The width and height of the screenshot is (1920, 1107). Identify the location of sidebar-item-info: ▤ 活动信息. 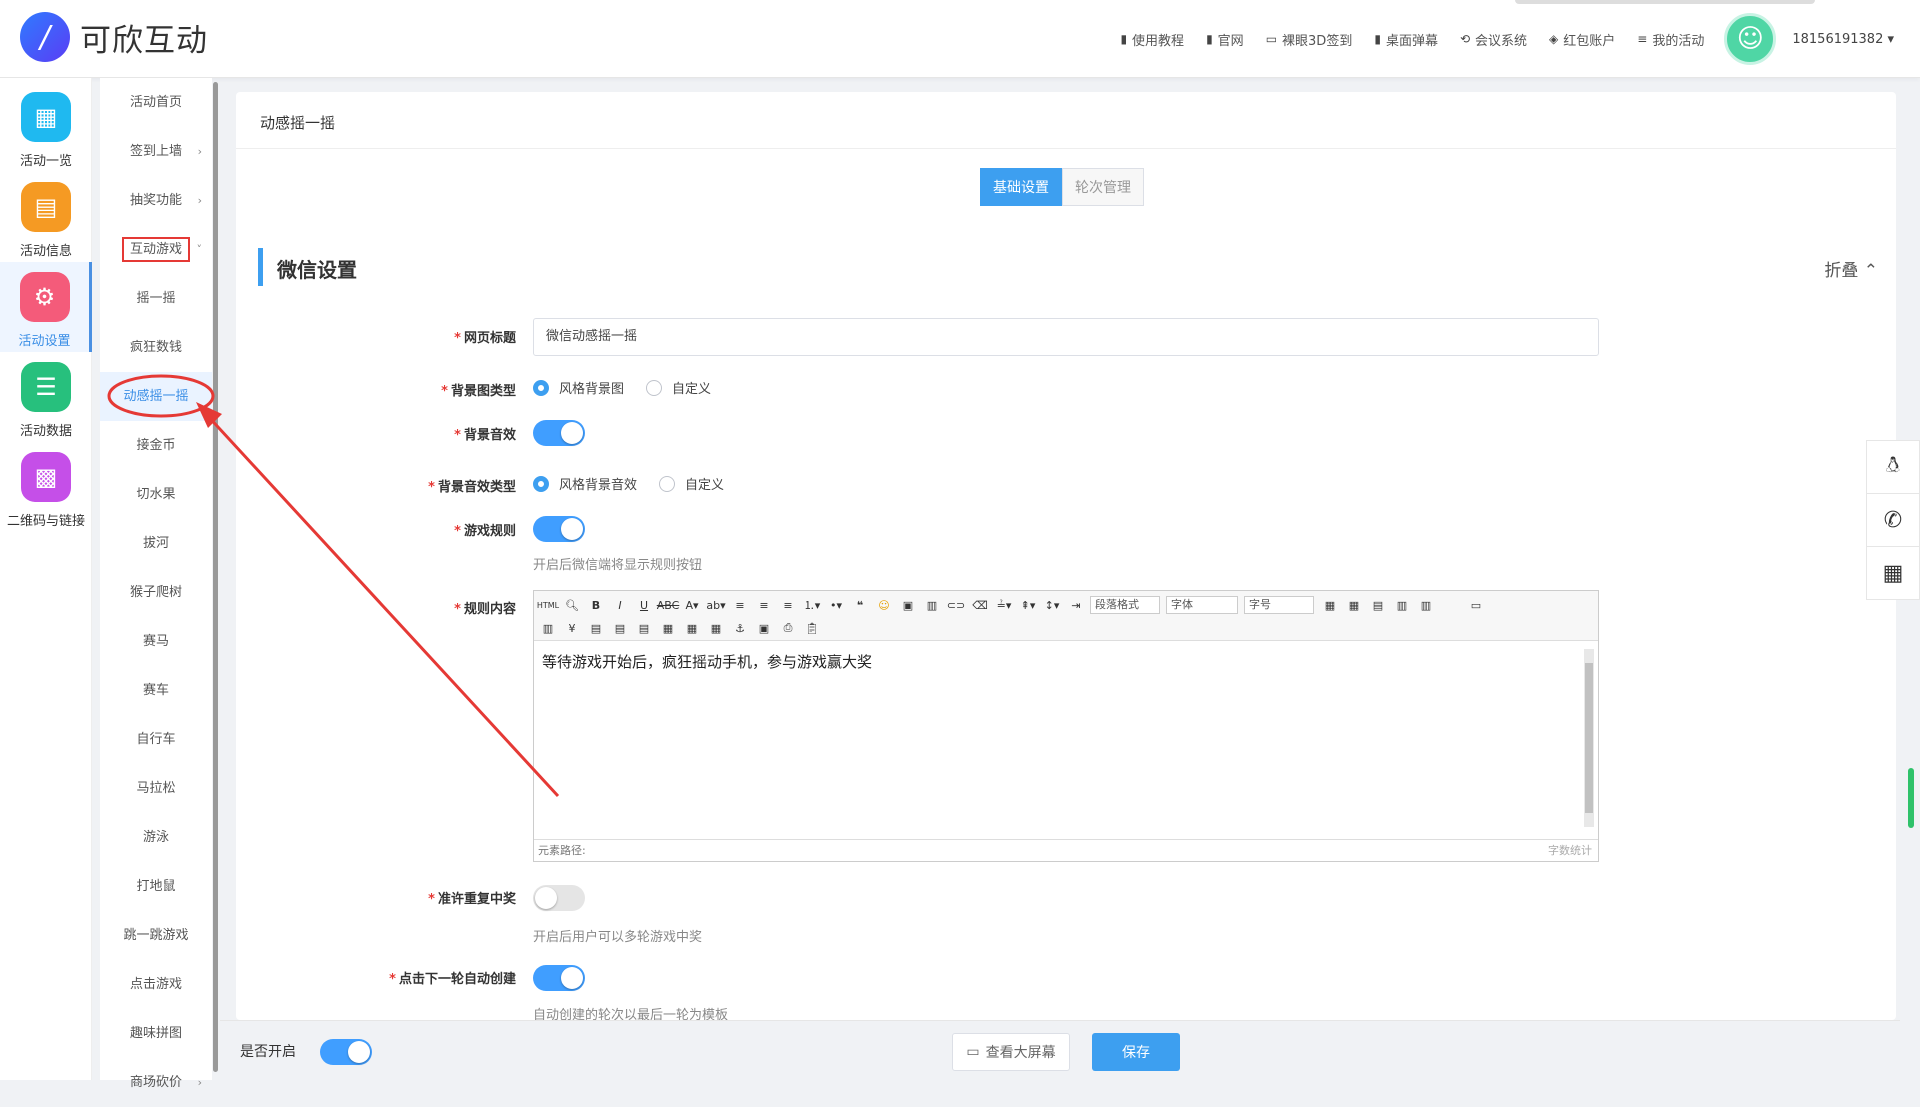
(46, 217).